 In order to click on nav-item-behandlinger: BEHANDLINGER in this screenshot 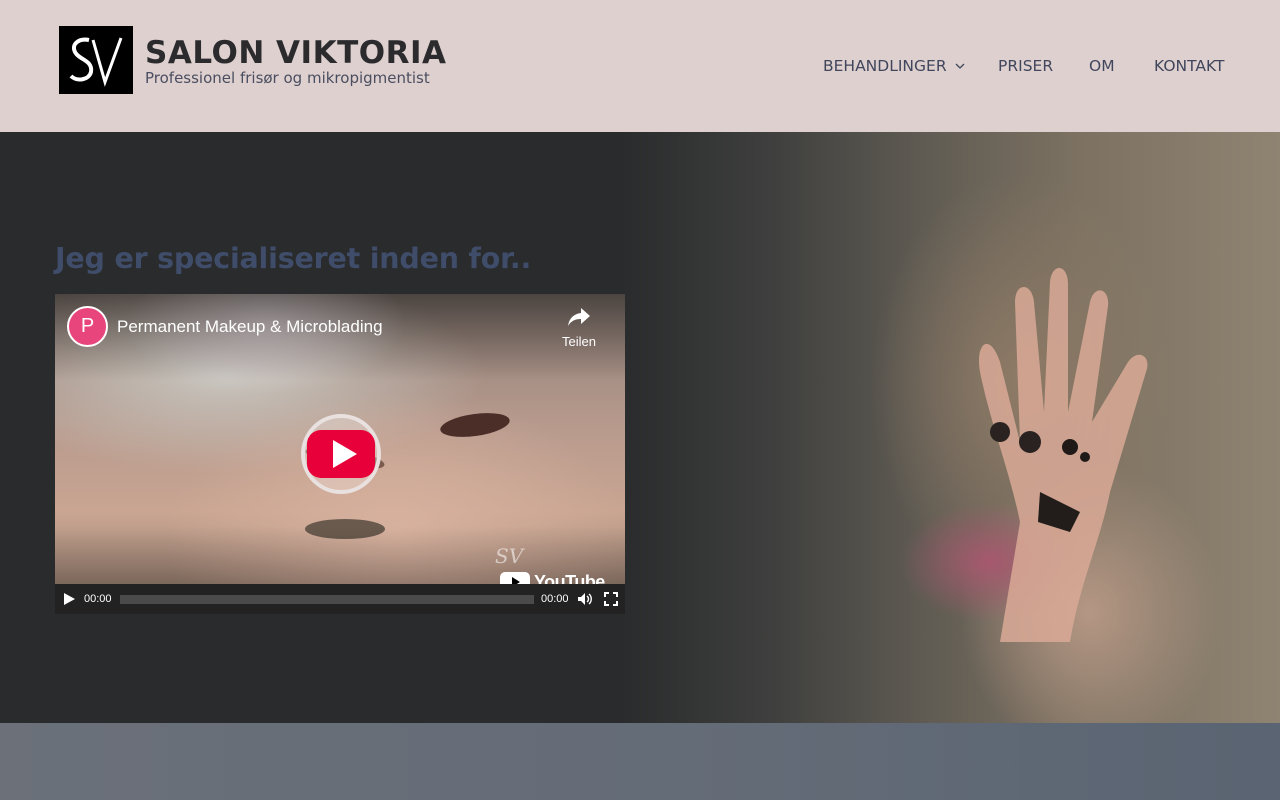, I will do `click(894, 66)`.